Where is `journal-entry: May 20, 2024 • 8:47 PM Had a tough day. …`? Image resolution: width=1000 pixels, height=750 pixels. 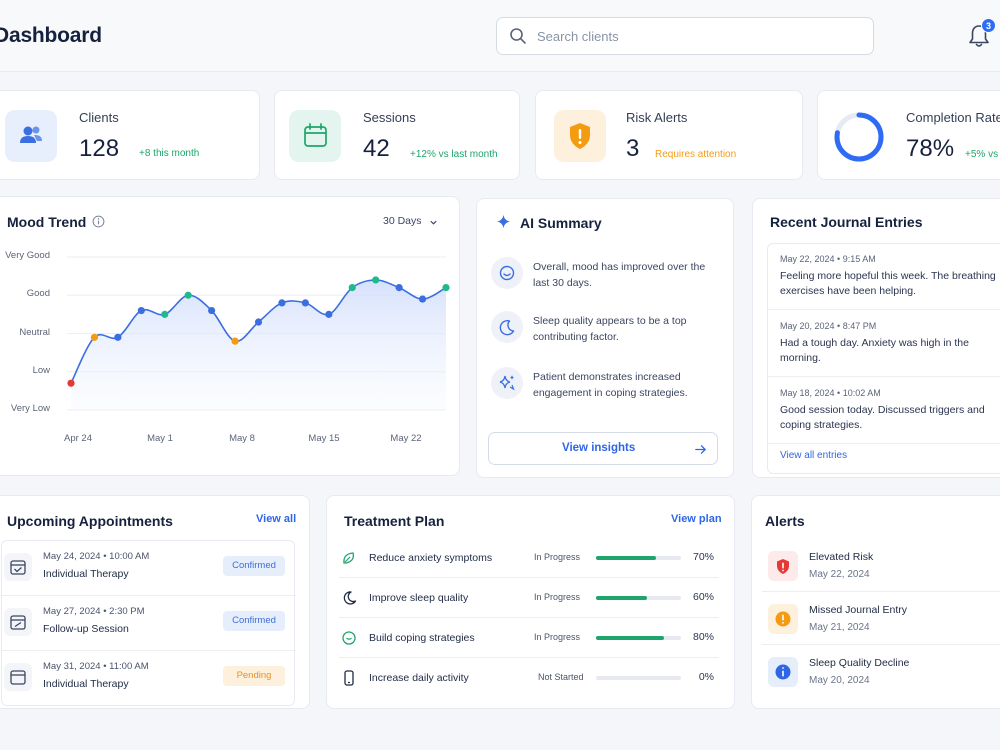
journal-entry: May 20, 2024 • 8:47 PM Had a tough day. … is located at coordinates (884, 344).